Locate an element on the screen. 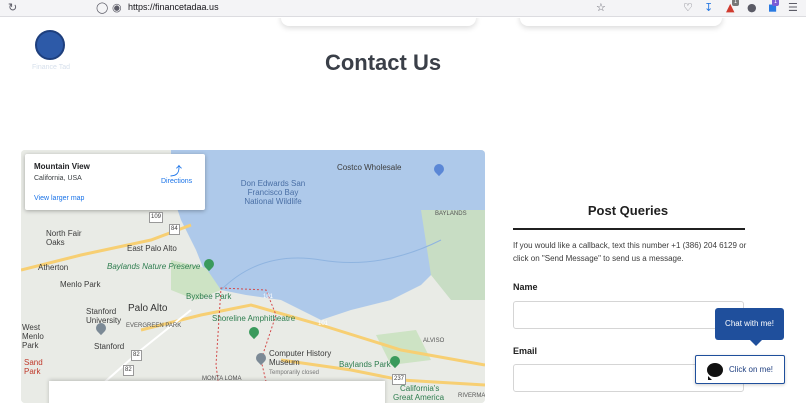  download-icon: ↧ is located at coordinates (708, 8).